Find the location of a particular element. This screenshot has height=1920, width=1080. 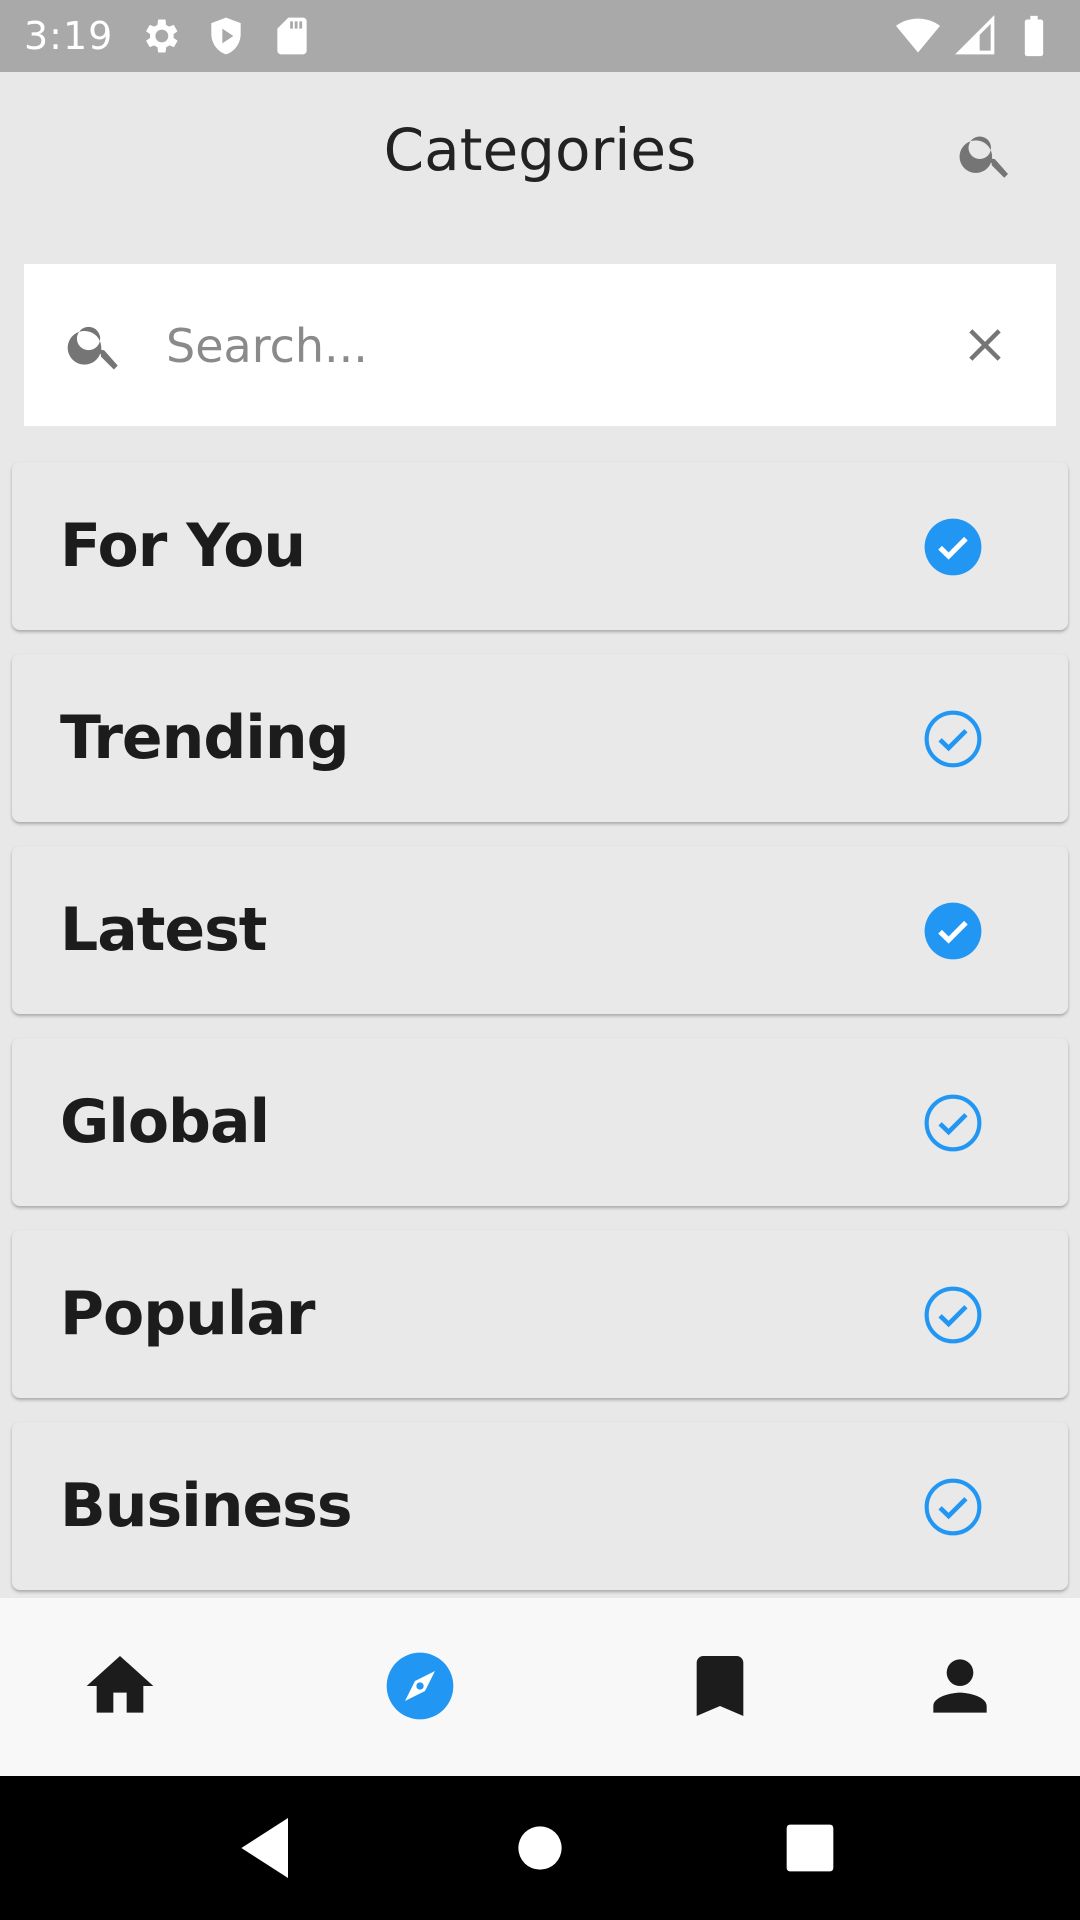

search-input is located at coordinates (556, 346).